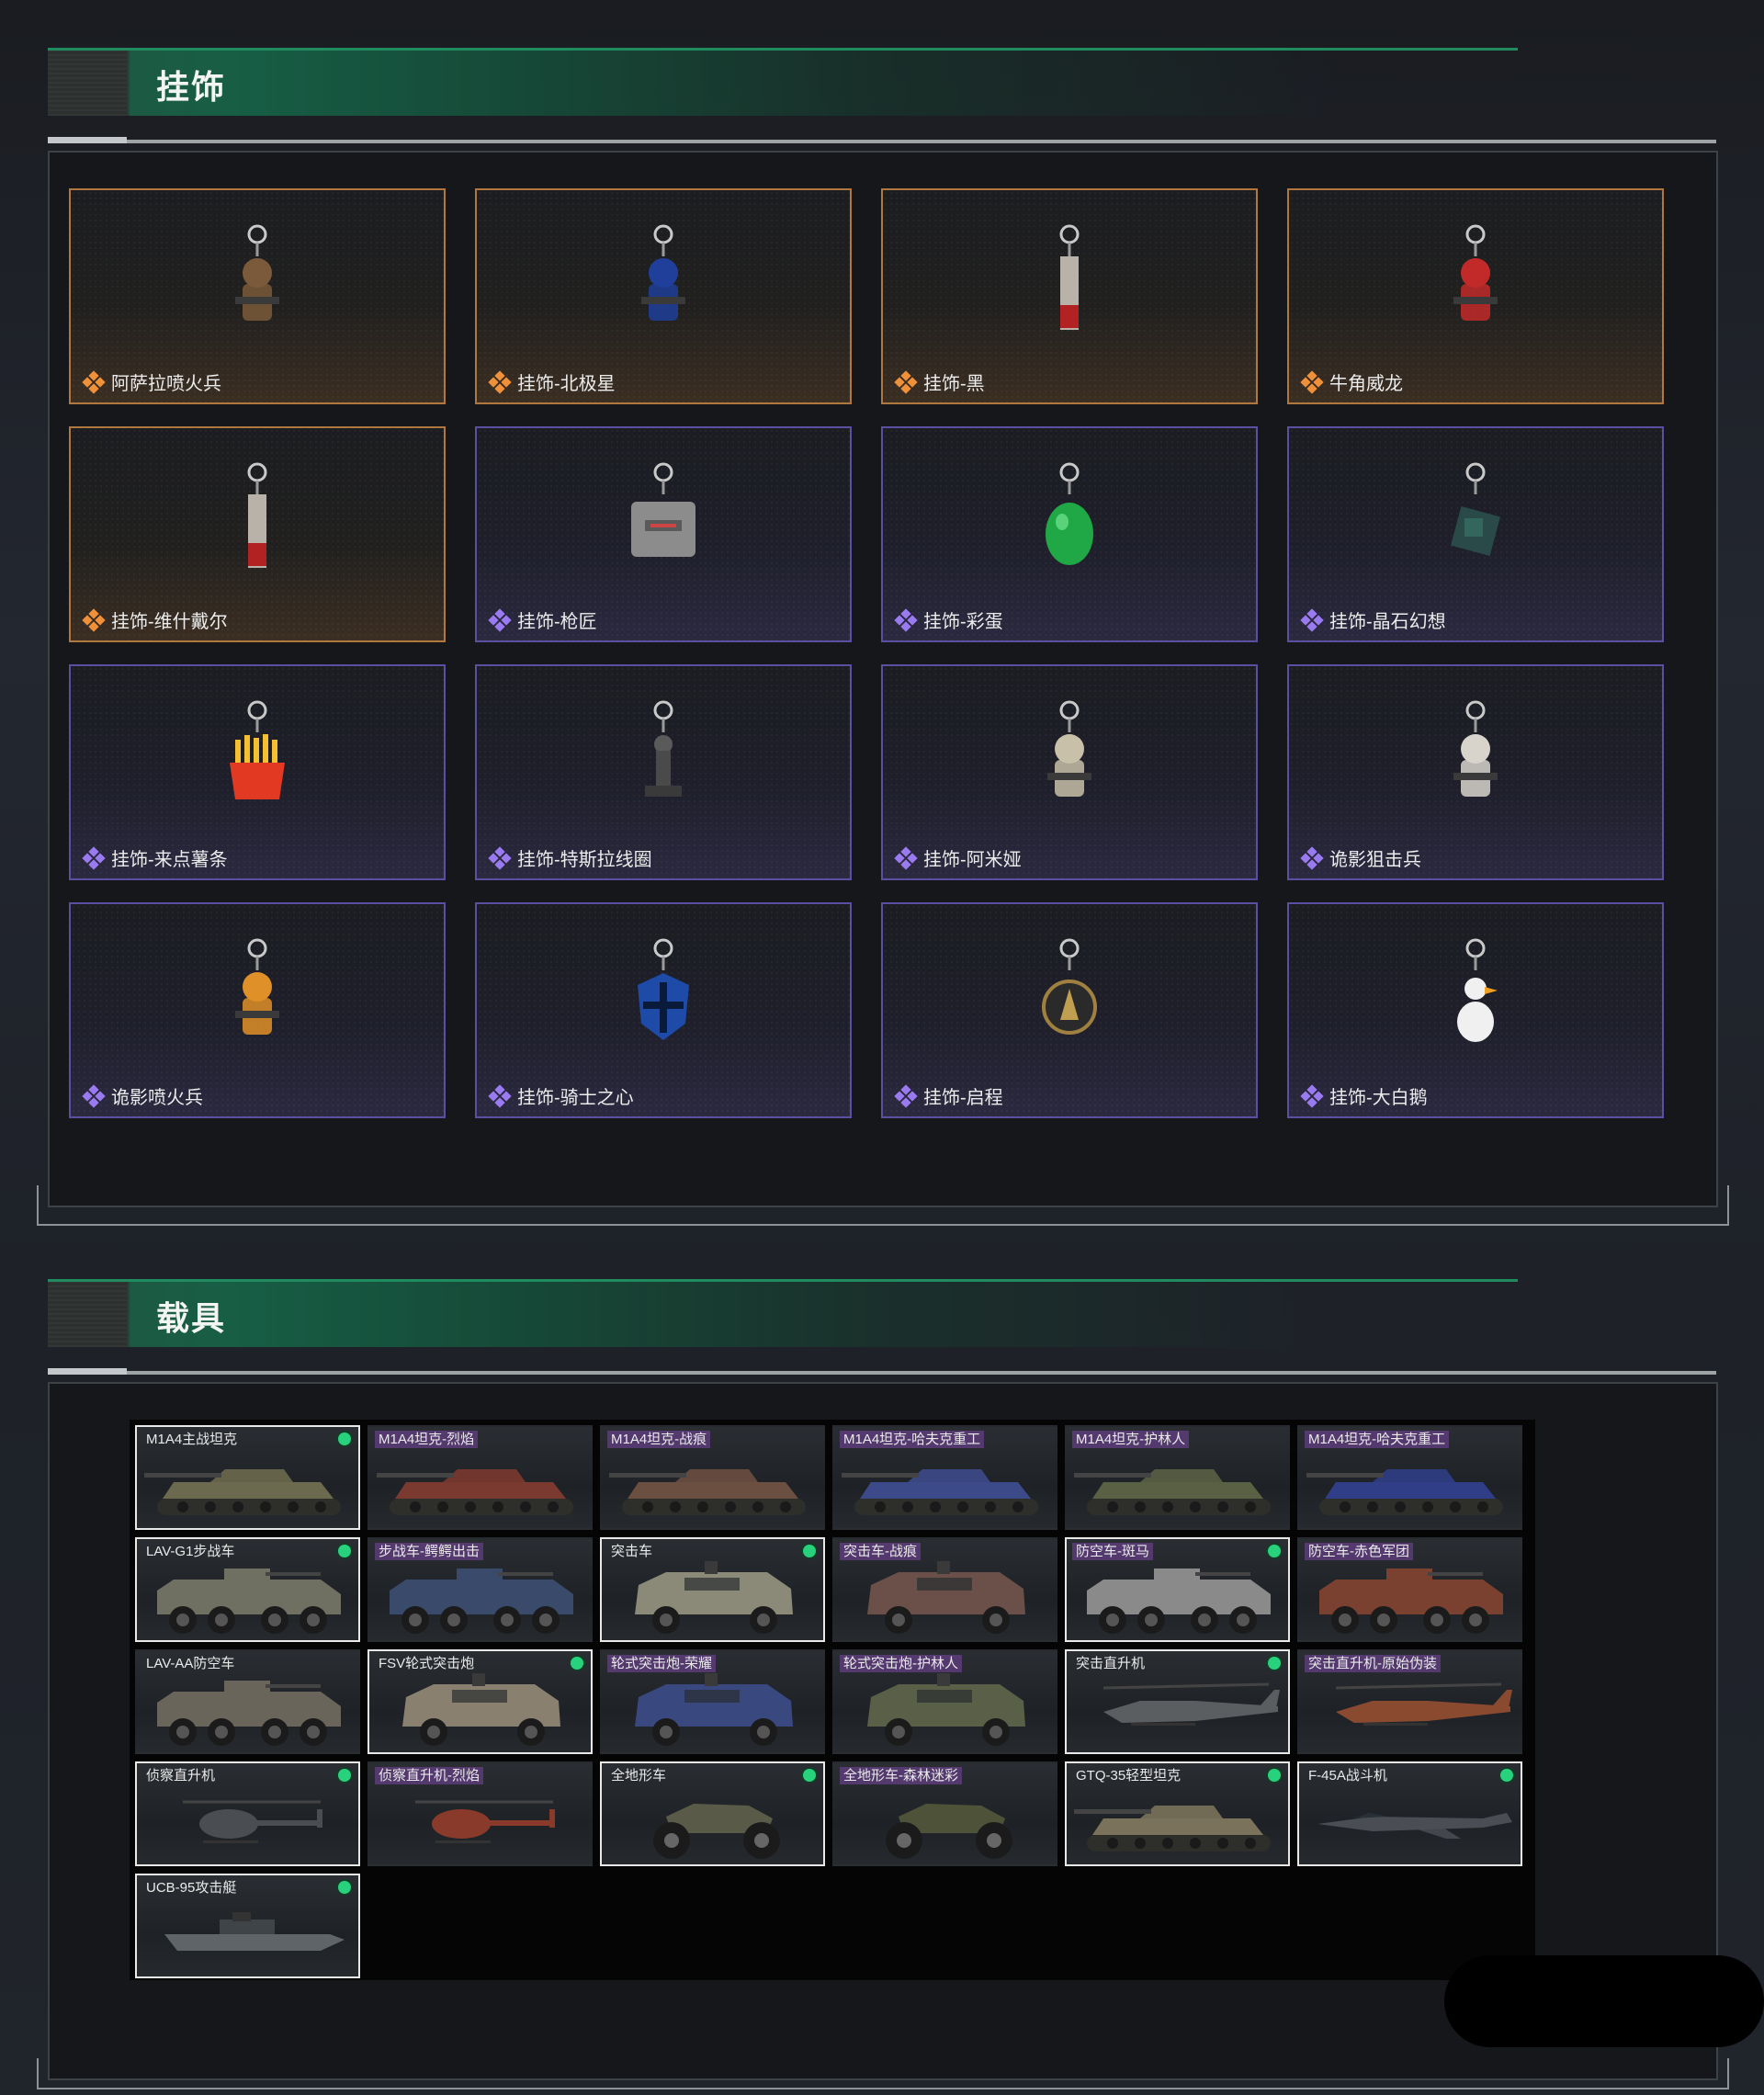 Image resolution: width=1764 pixels, height=2095 pixels. I want to click on charm-card: 挂饰-黑, so click(1070, 296).